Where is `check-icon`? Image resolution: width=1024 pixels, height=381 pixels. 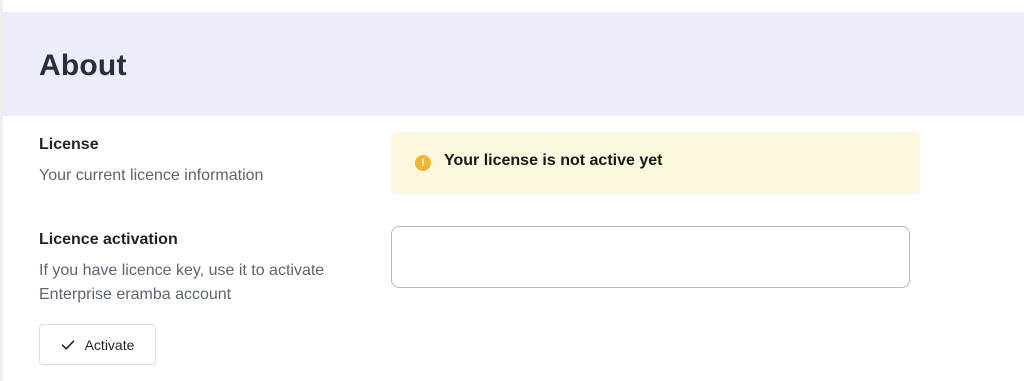 check-icon is located at coordinates (68, 345).